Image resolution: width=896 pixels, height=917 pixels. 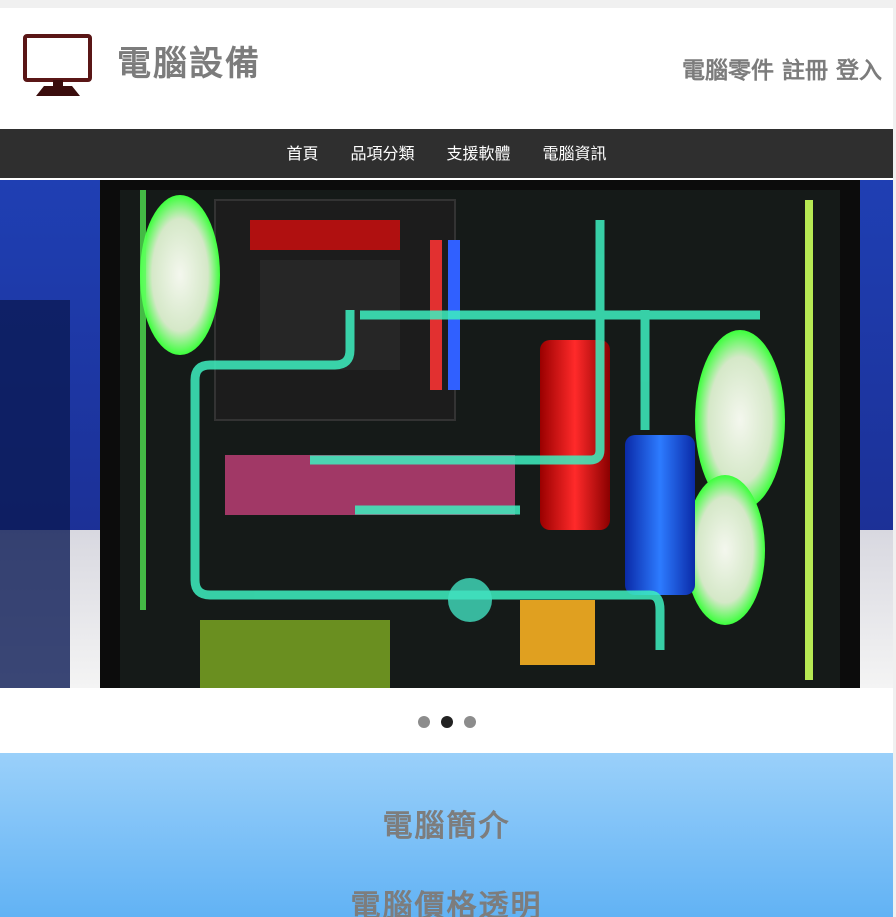 I want to click on login-link: 登入, so click(x=859, y=71).